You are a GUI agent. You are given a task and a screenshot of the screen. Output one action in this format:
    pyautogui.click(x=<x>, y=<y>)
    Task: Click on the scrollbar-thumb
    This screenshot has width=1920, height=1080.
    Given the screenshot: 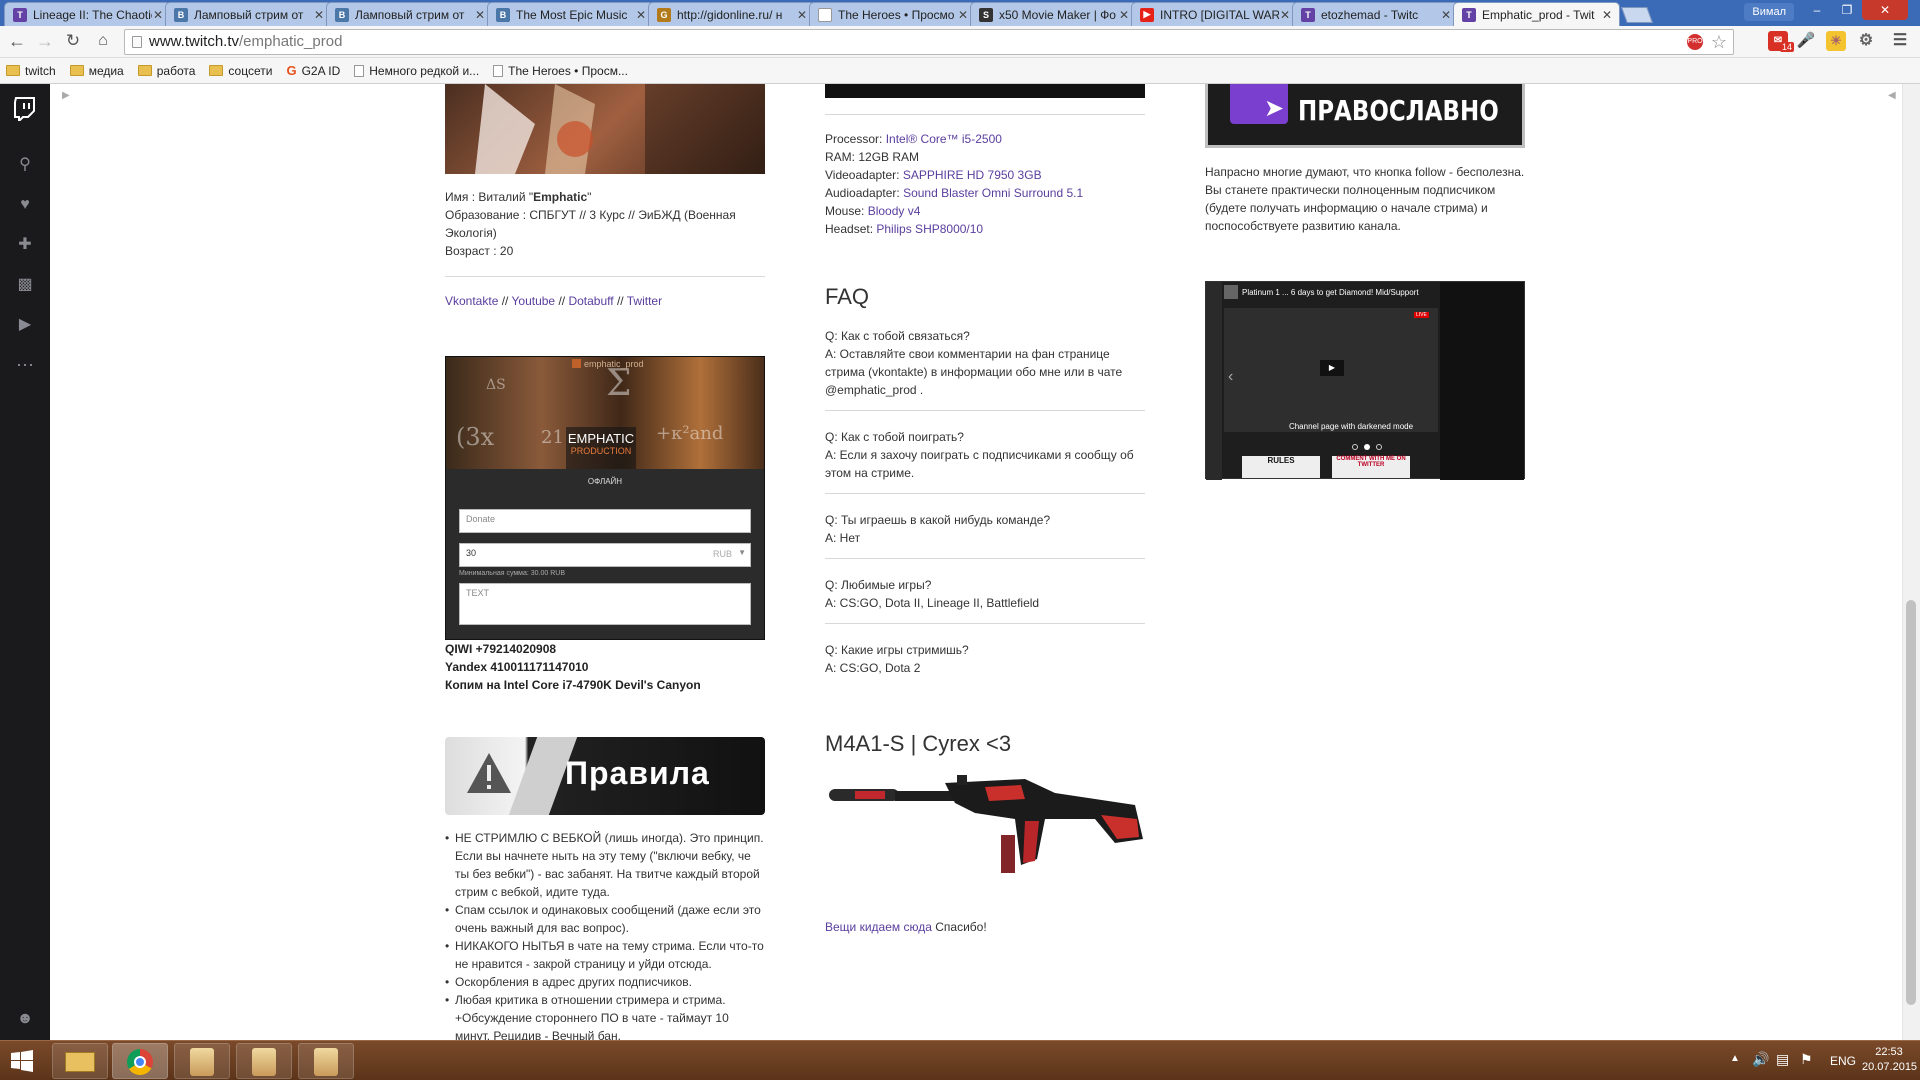 What is the action you would take?
    pyautogui.click(x=1911, y=802)
    